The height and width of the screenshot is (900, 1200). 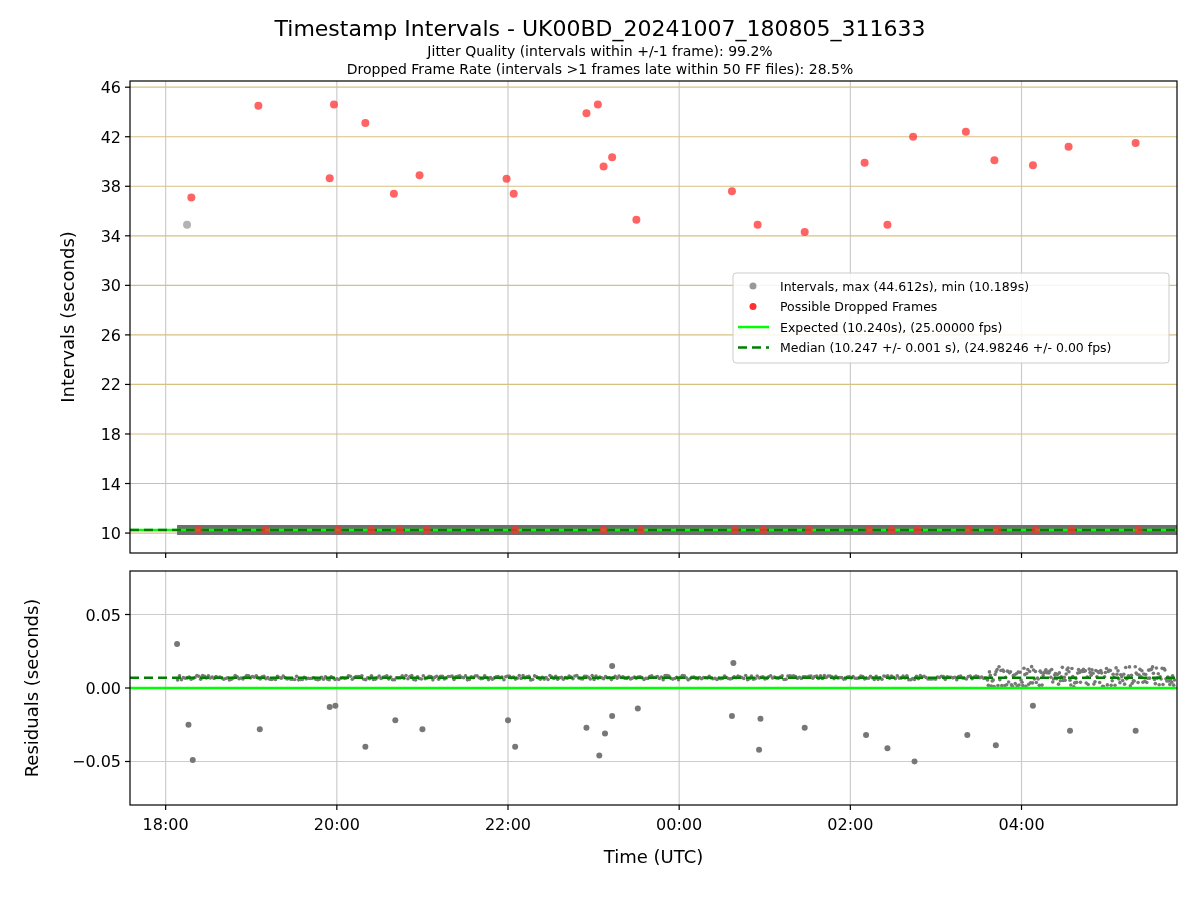 What do you see at coordinates (103, 688) in the screenshot?
I see `y-tick-label: 0.00` at bounding box center [103, 688].